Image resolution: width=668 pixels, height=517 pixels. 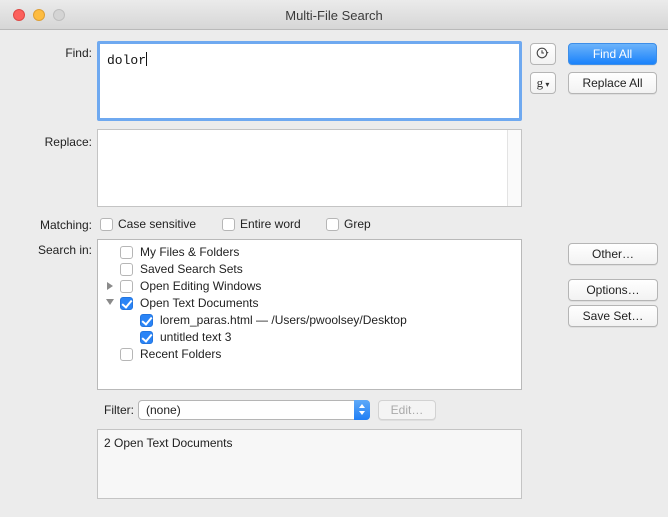 What do you see at coordinates (199, 303) in the screenshot?
I see `list-item: Open Text Documents` at bounding box center [199, 303].